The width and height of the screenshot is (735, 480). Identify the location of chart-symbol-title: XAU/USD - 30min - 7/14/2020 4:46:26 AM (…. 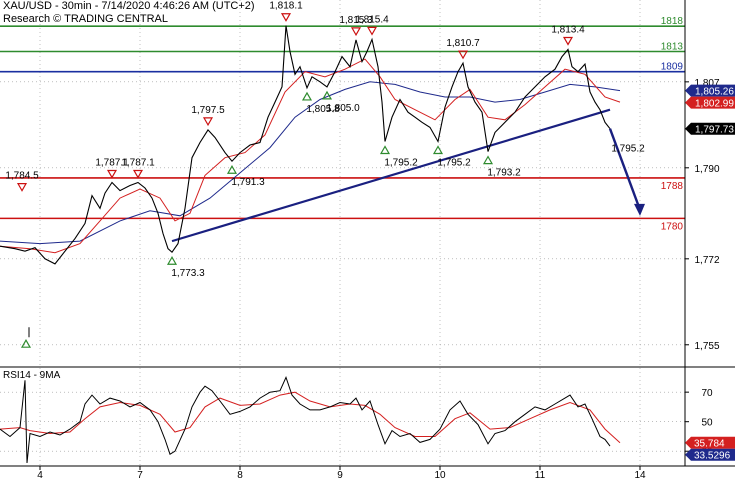
(129, 6).